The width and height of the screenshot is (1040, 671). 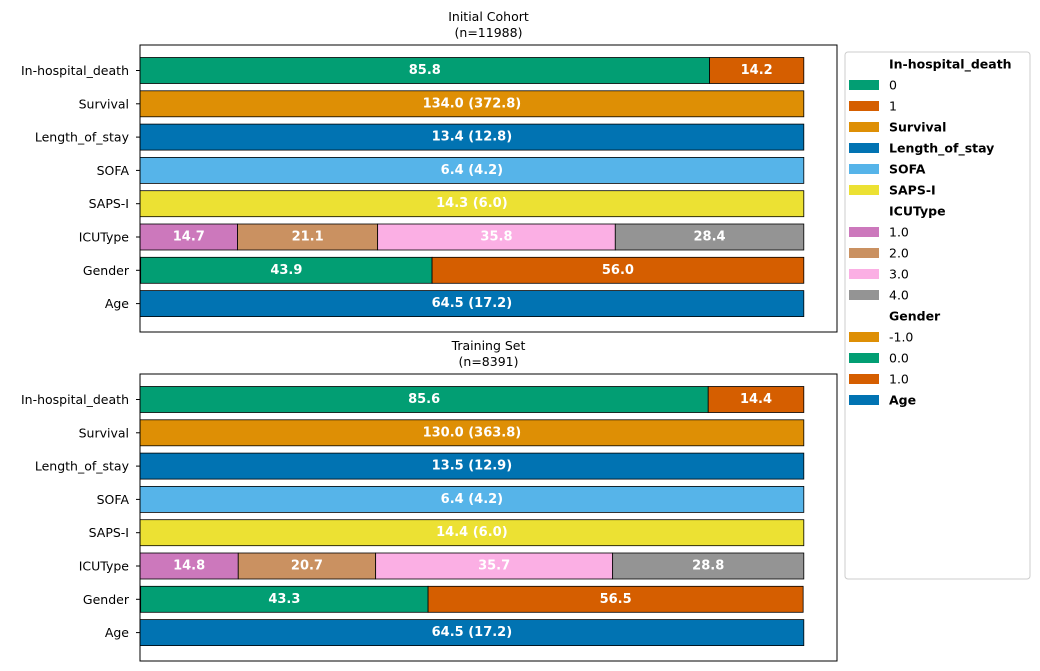 What do you see at coordinates (472, 103) in the screenshot?
I see `bar-value-label: 134.0 (372.8)` at bounding box center [472, 103].